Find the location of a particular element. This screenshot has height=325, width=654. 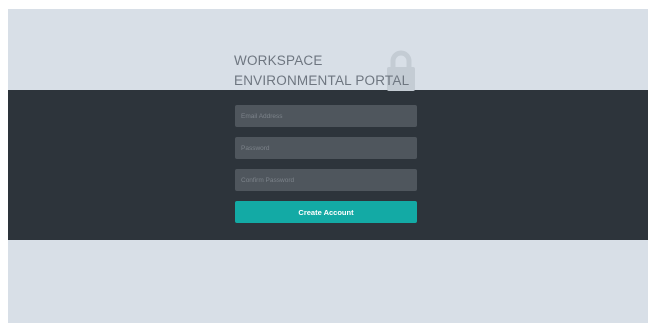

create-account-button: Create Account is located at coordinates (326, 212).